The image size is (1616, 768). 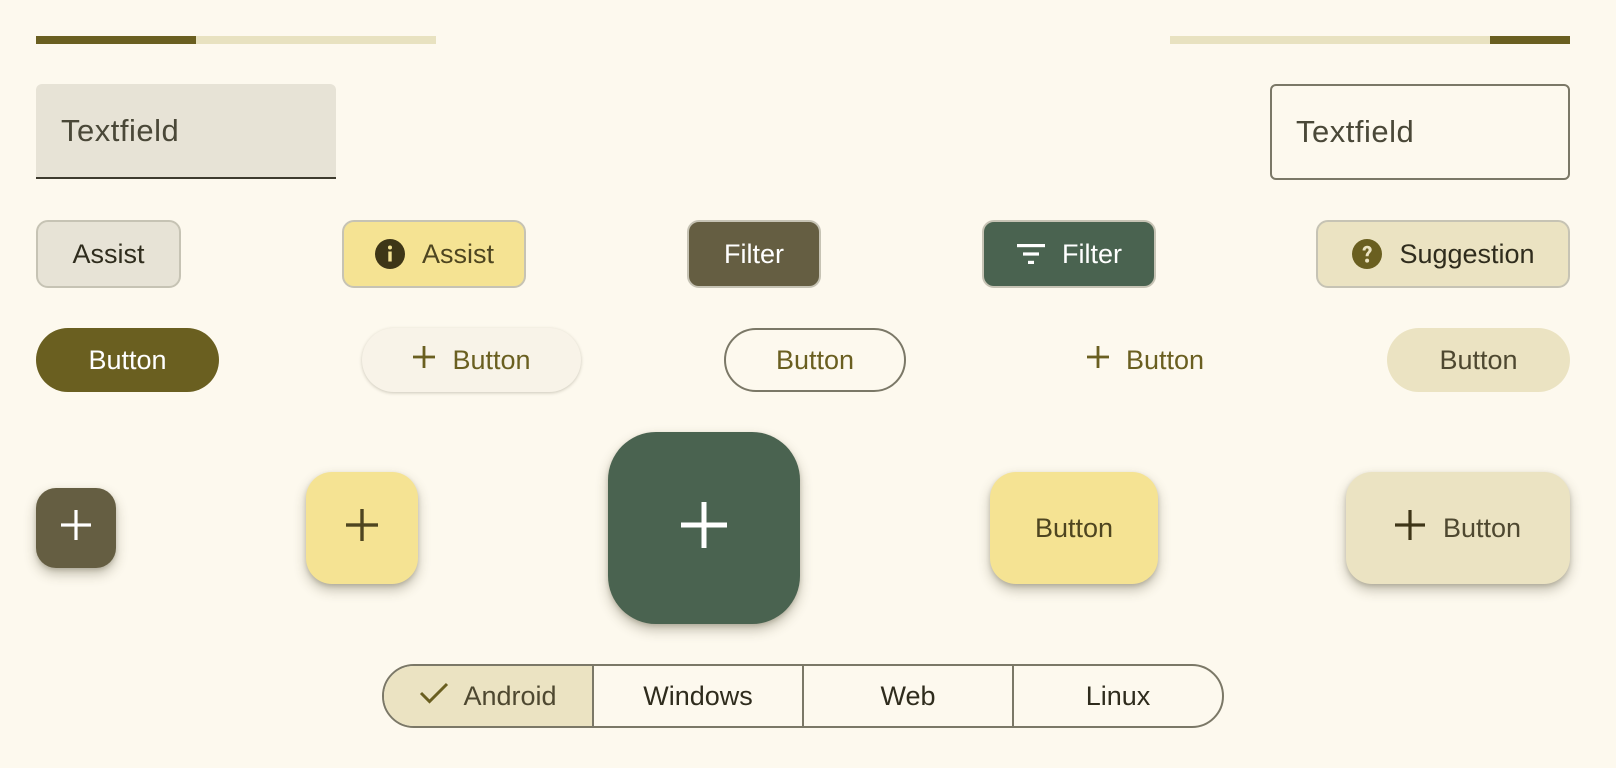 What do you see at coordinates (1355, 131) in the screenshot?
I see `outlined-textfield-label: Textfield` at bounding box center [1355, 131].